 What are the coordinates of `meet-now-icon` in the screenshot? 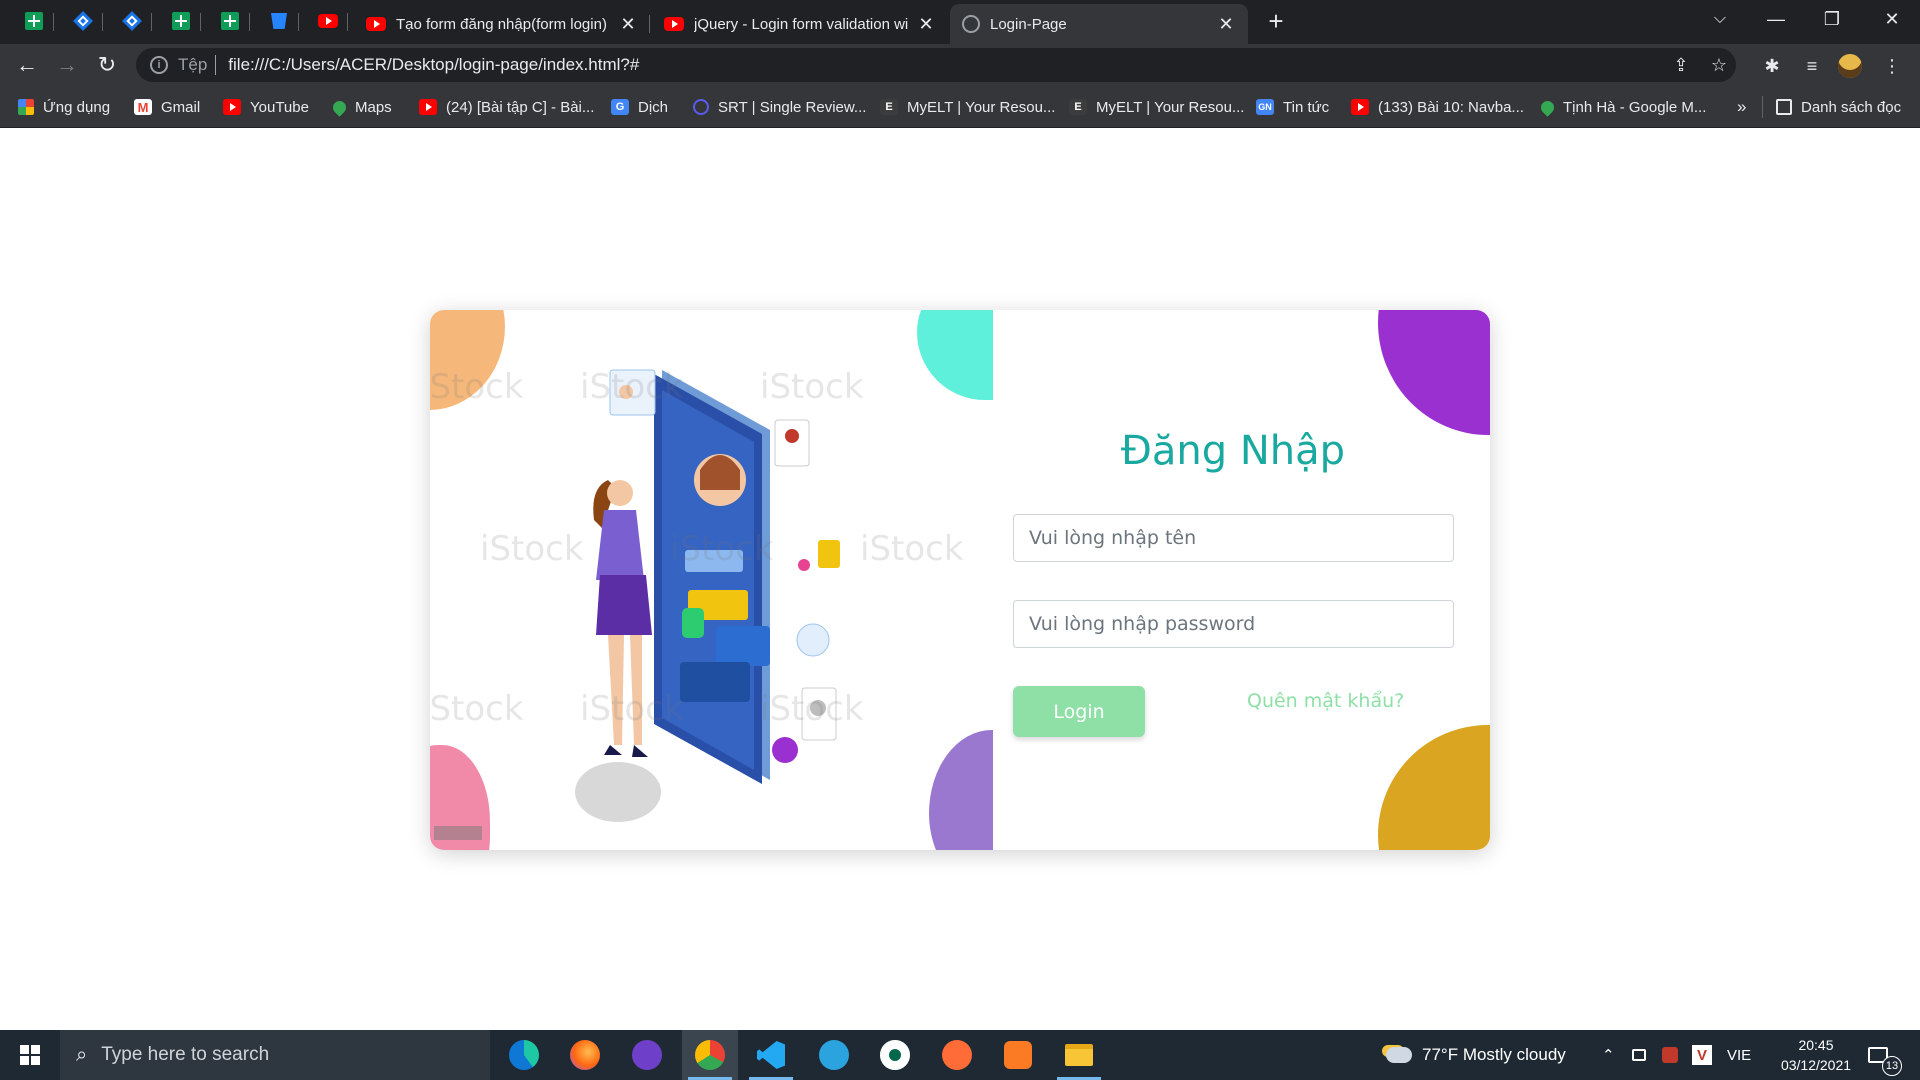 It's located at (1639, 1055).